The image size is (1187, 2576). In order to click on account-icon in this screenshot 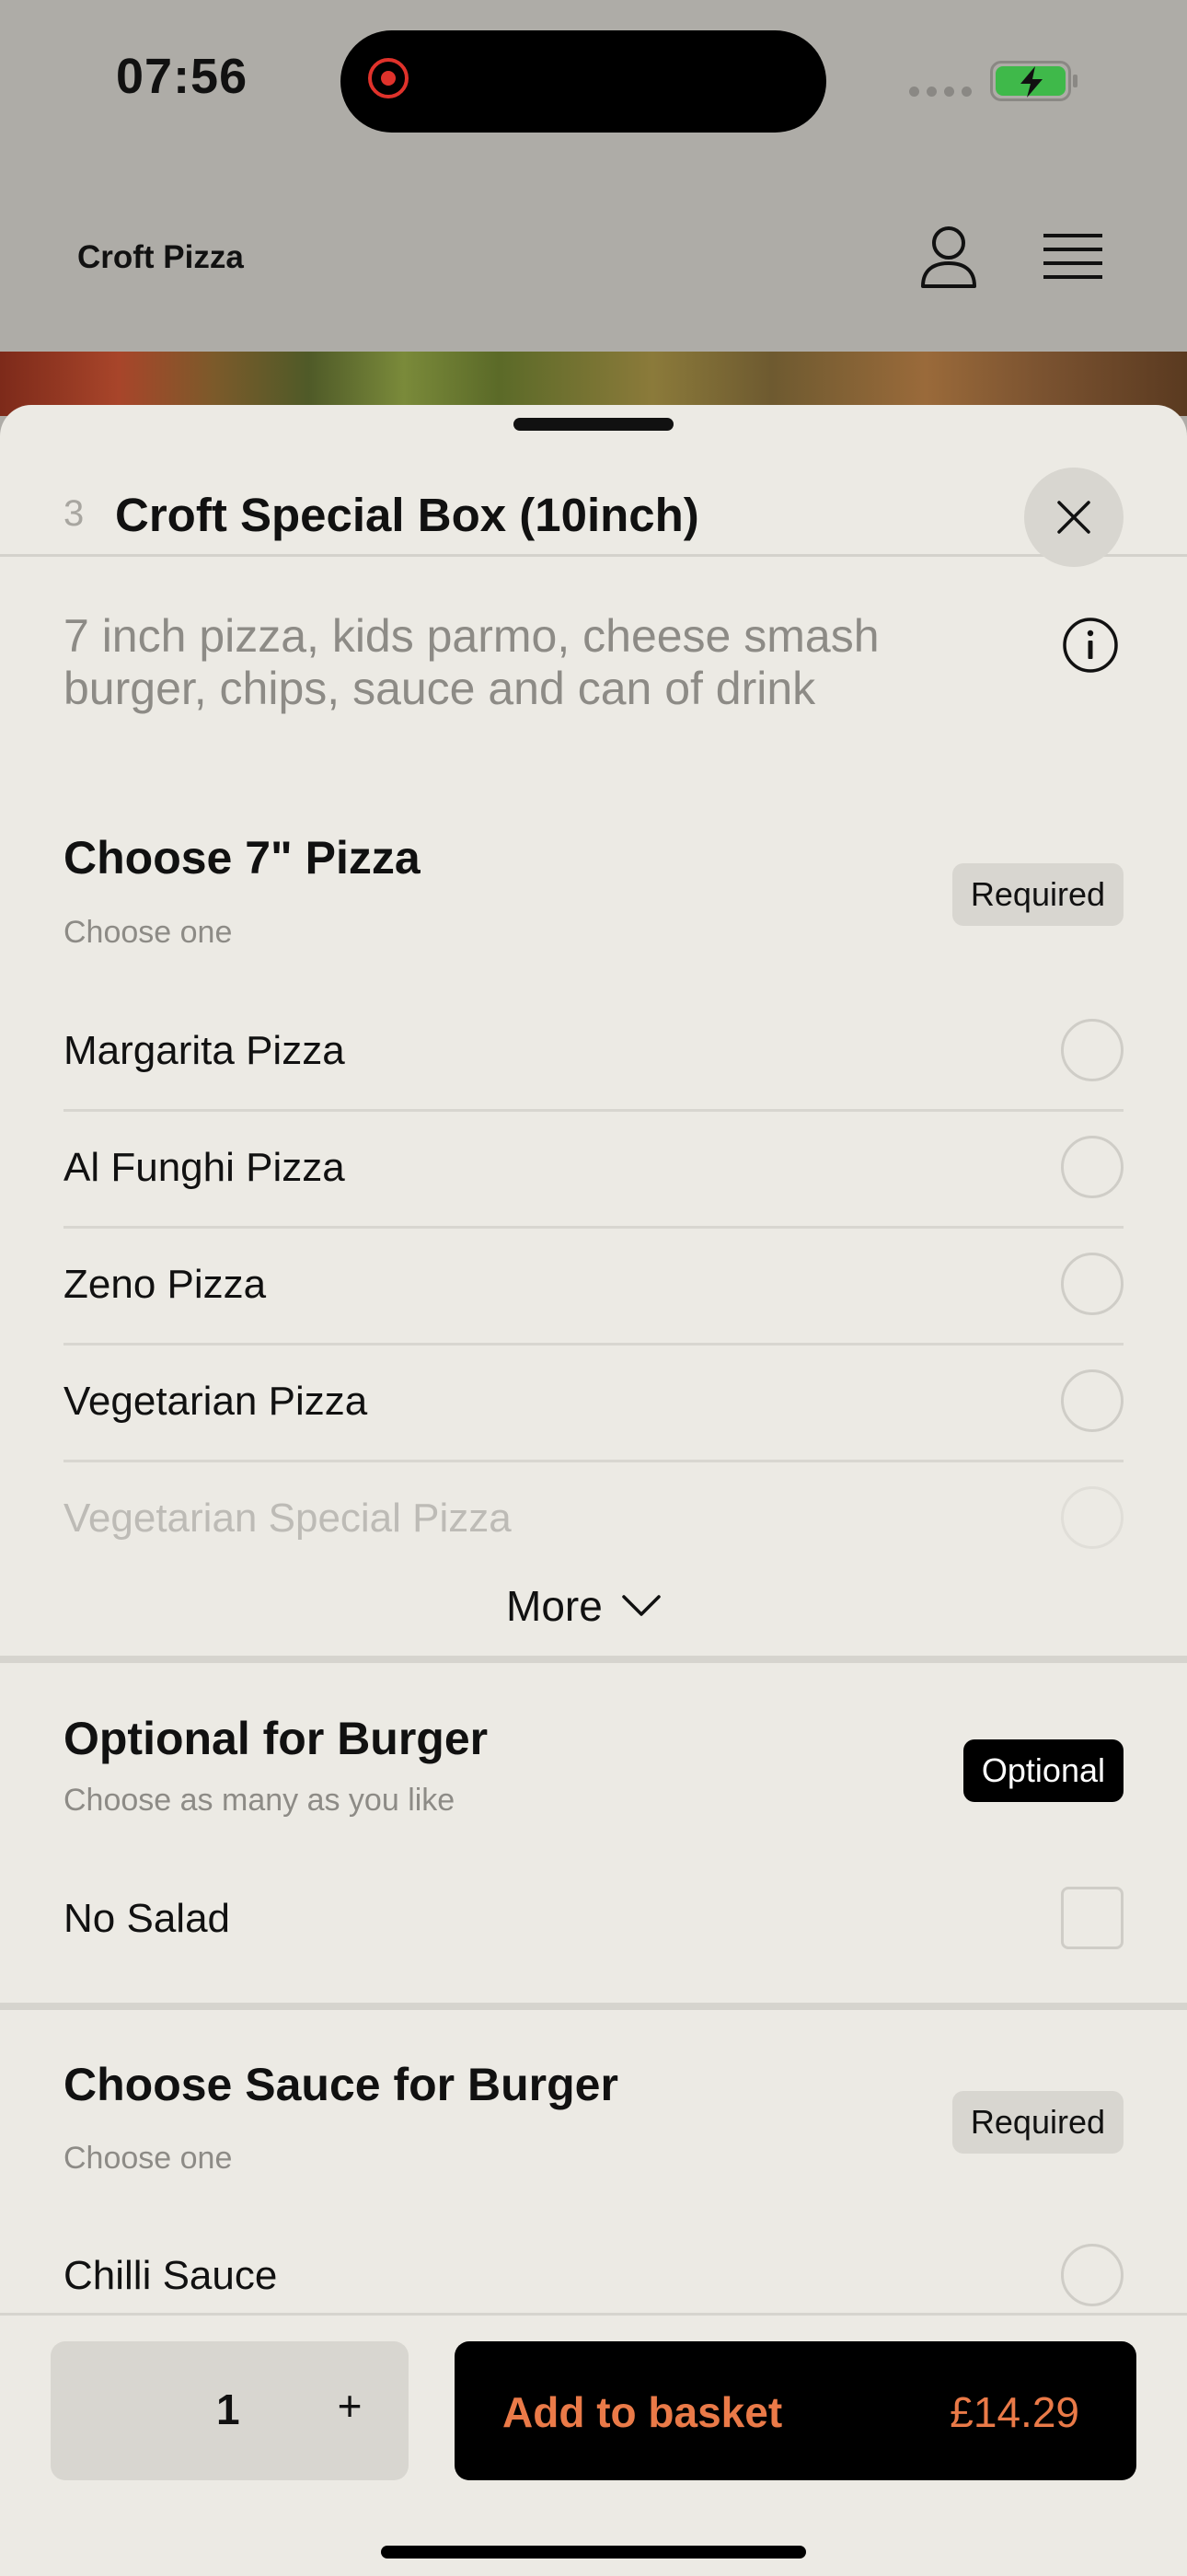, I will do `click(948, 257)`.